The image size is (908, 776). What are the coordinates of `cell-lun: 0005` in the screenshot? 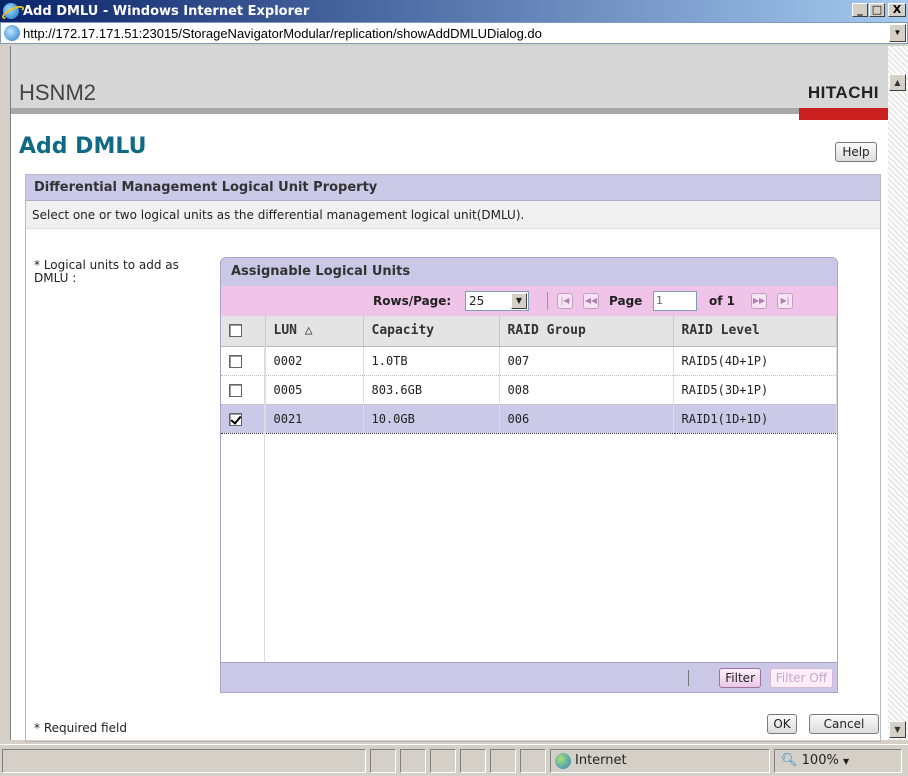 It's located at (314, 390).